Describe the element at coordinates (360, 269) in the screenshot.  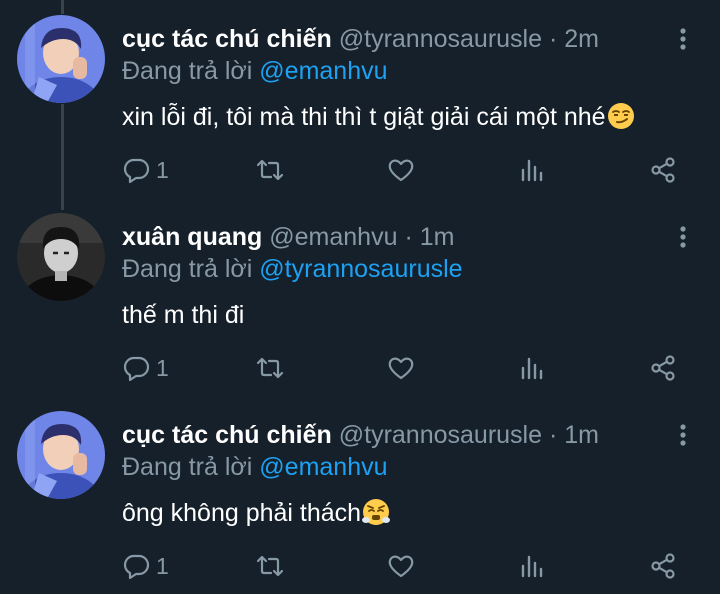
I see `reply-mention: @tyrannosaurusle` at that location.